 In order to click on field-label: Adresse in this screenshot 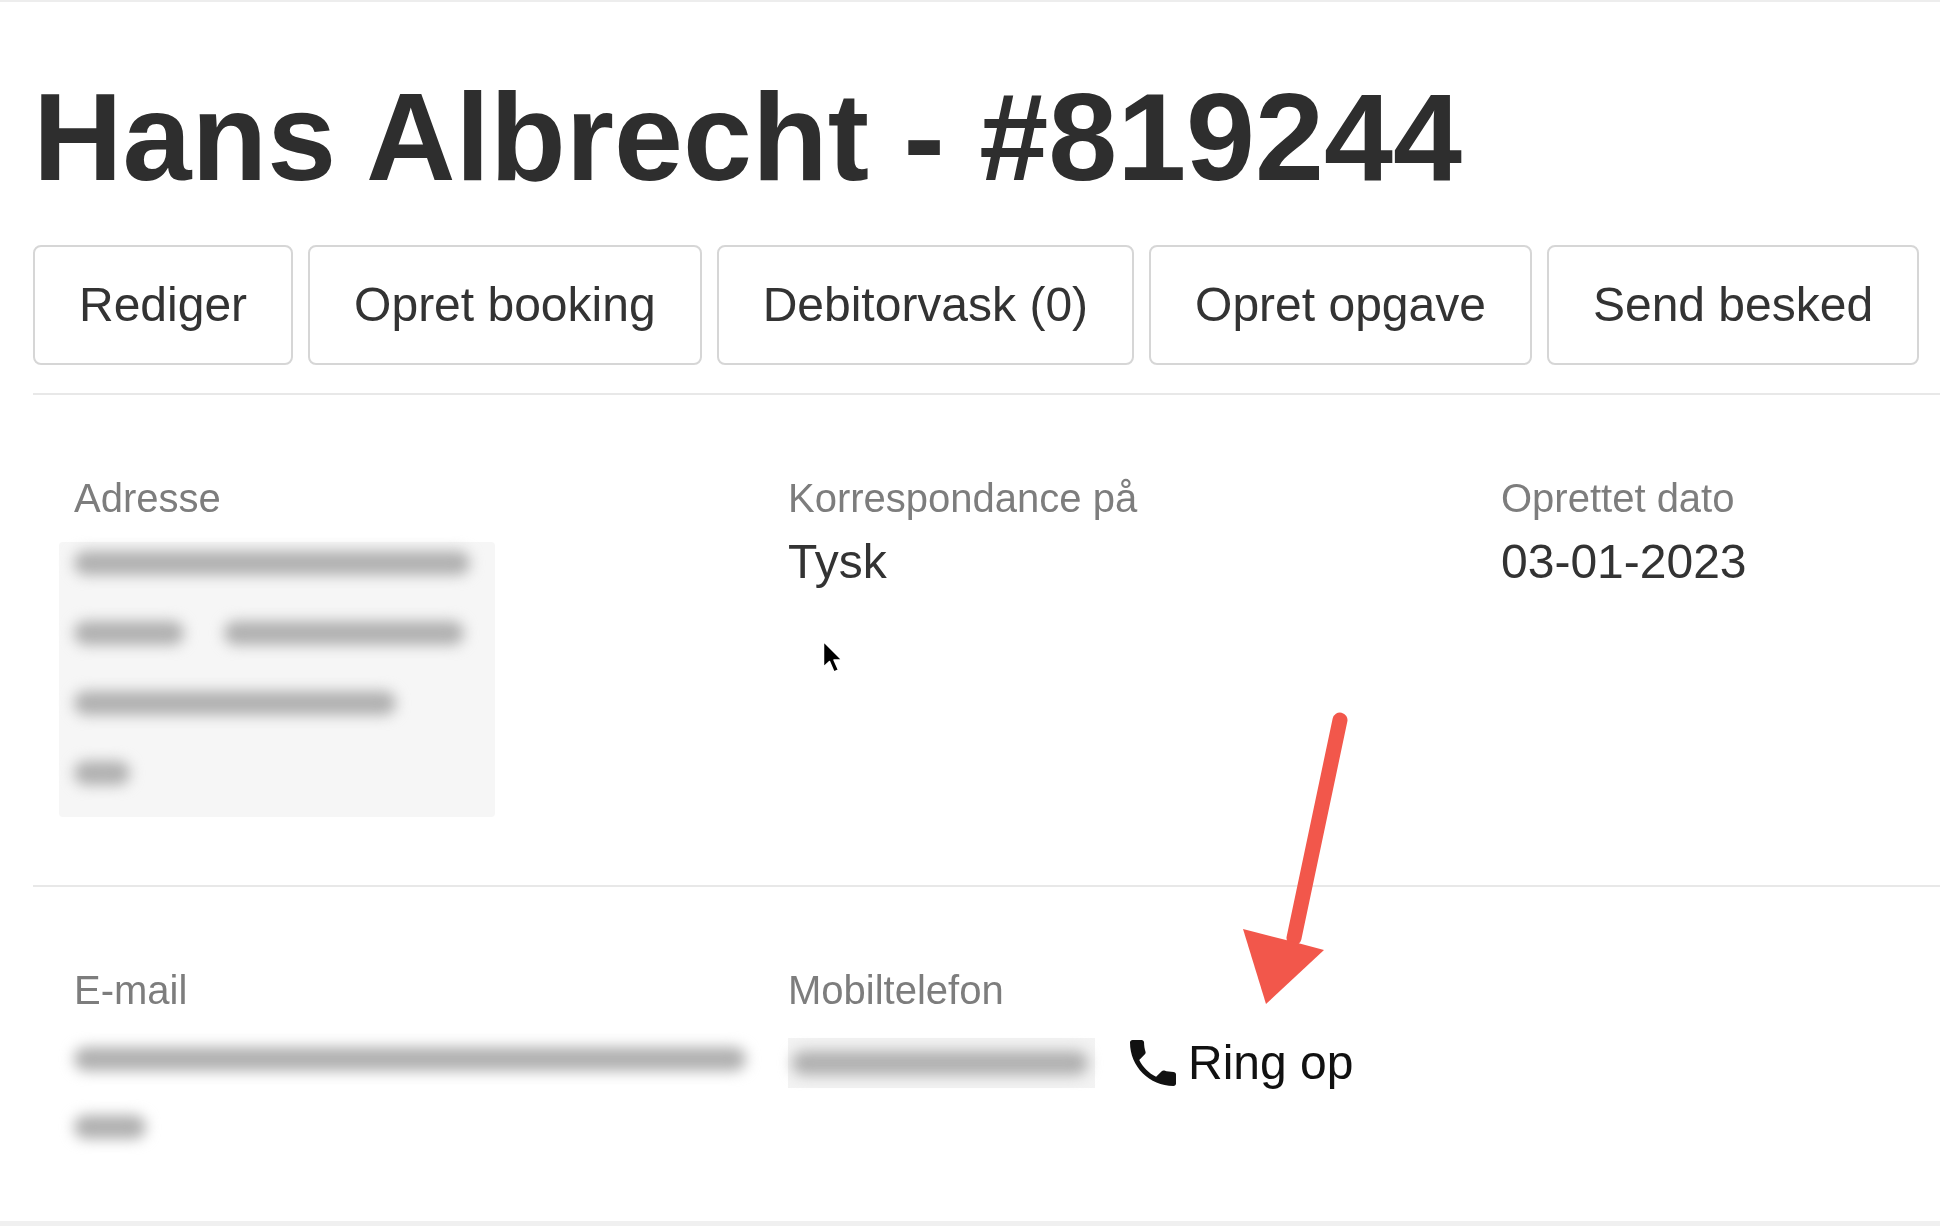, I will do `click(147, 498)`.